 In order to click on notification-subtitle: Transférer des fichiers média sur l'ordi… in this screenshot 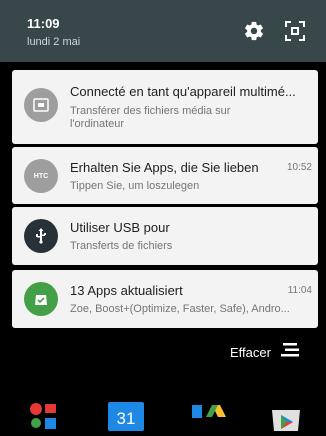, I will do `click(150, 117)`.